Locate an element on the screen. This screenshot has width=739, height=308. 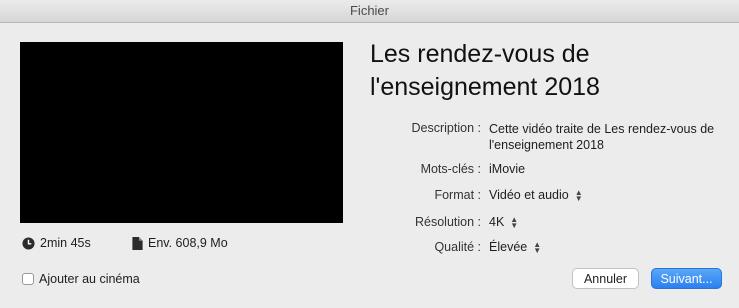
format-select: Vidéo et audio ▲ ▼ is located at coordinates (536, 195).